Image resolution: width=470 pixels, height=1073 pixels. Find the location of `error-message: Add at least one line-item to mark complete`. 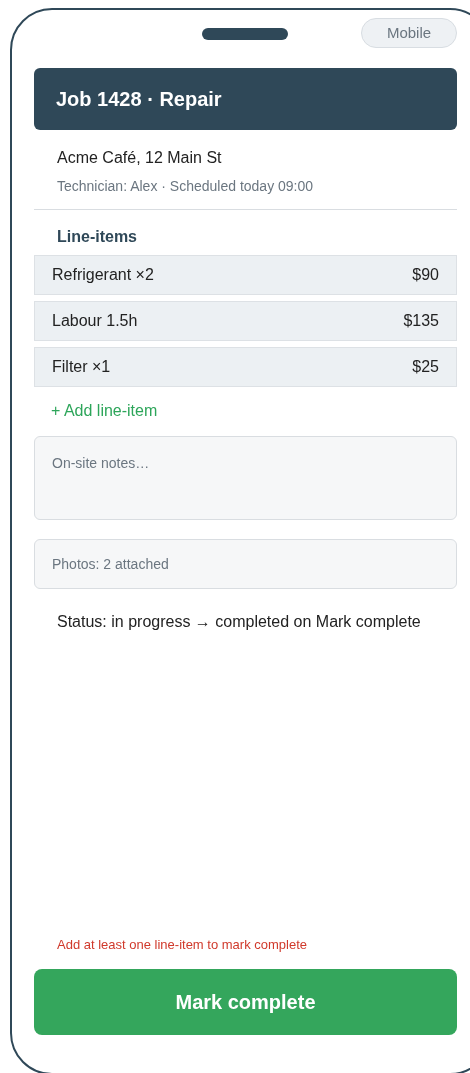

error-message: Add at least one line-item to mark complete is located at coordinates (182, 944).